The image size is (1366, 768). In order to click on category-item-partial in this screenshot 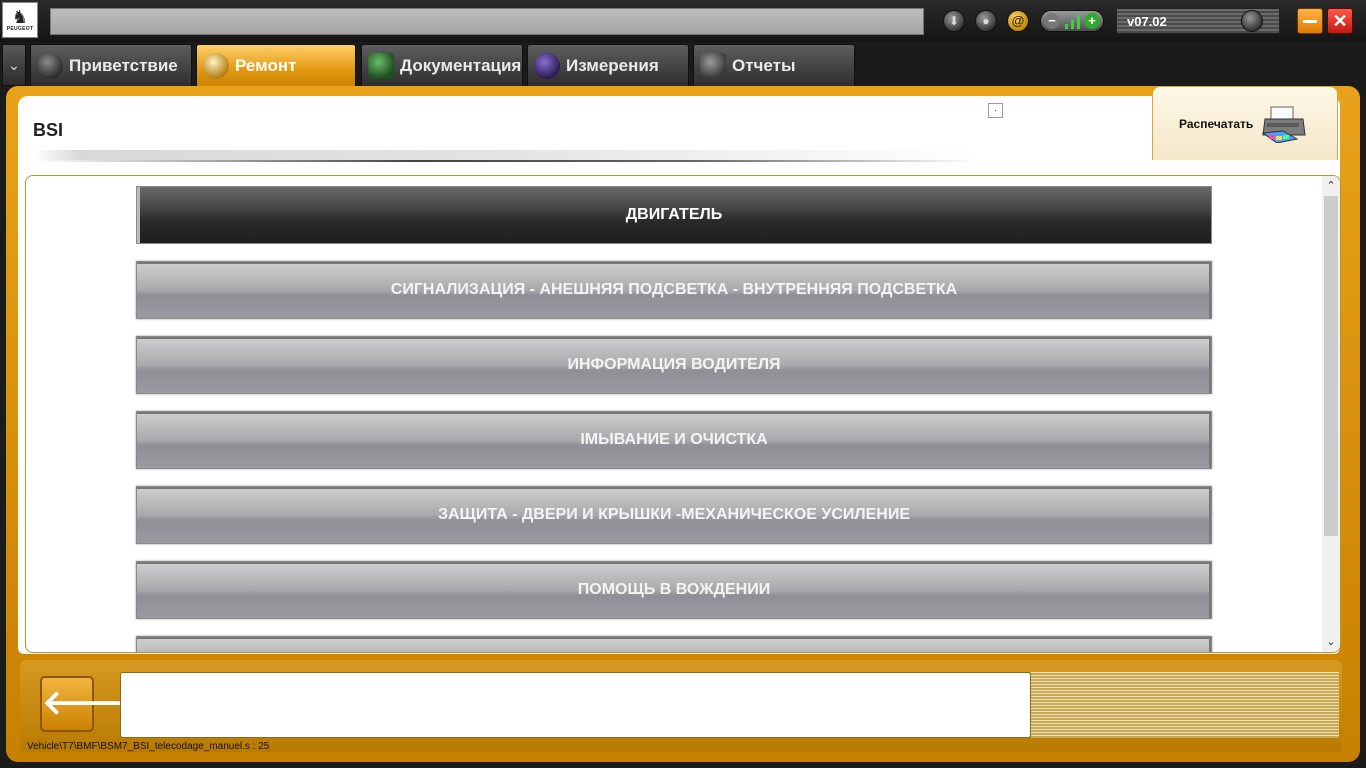, I will do `click(674, 644)`.